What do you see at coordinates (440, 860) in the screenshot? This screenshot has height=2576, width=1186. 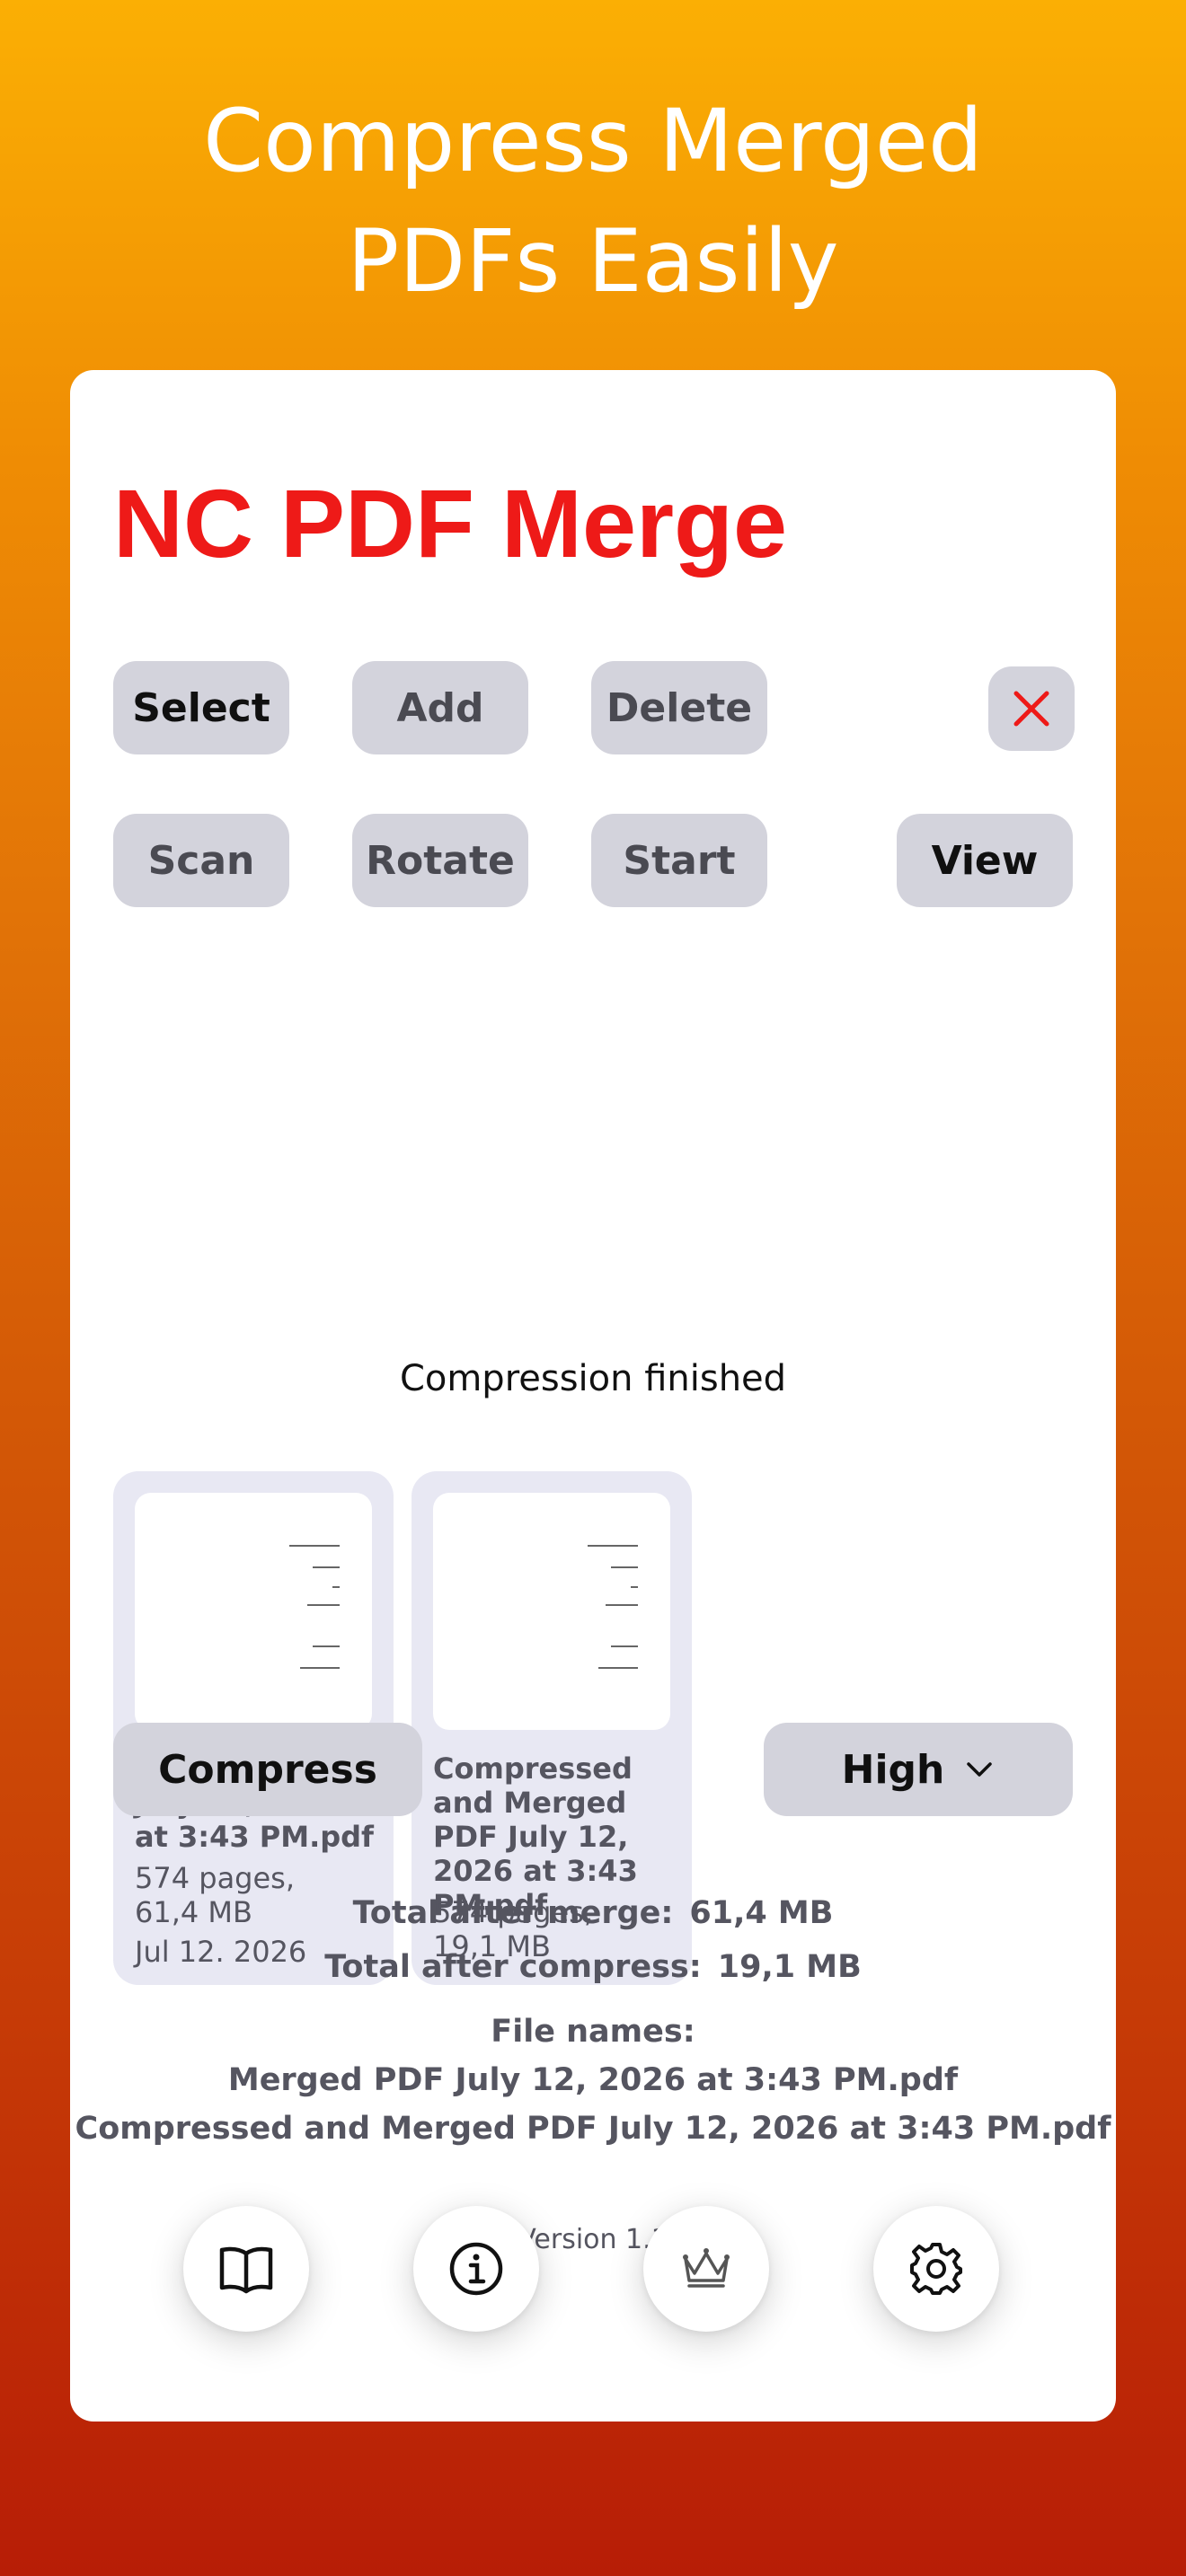 I see `rotate-button: Rotate` at bounding box center [440, 860].